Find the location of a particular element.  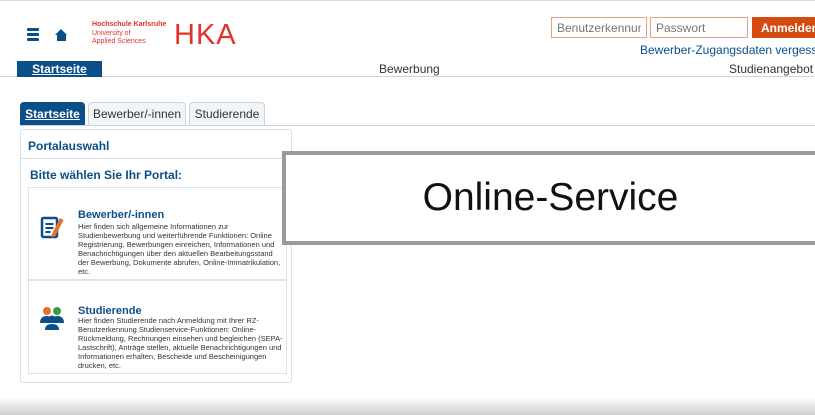

tab-studierende: Studierende is located at coordinates (227, 114).